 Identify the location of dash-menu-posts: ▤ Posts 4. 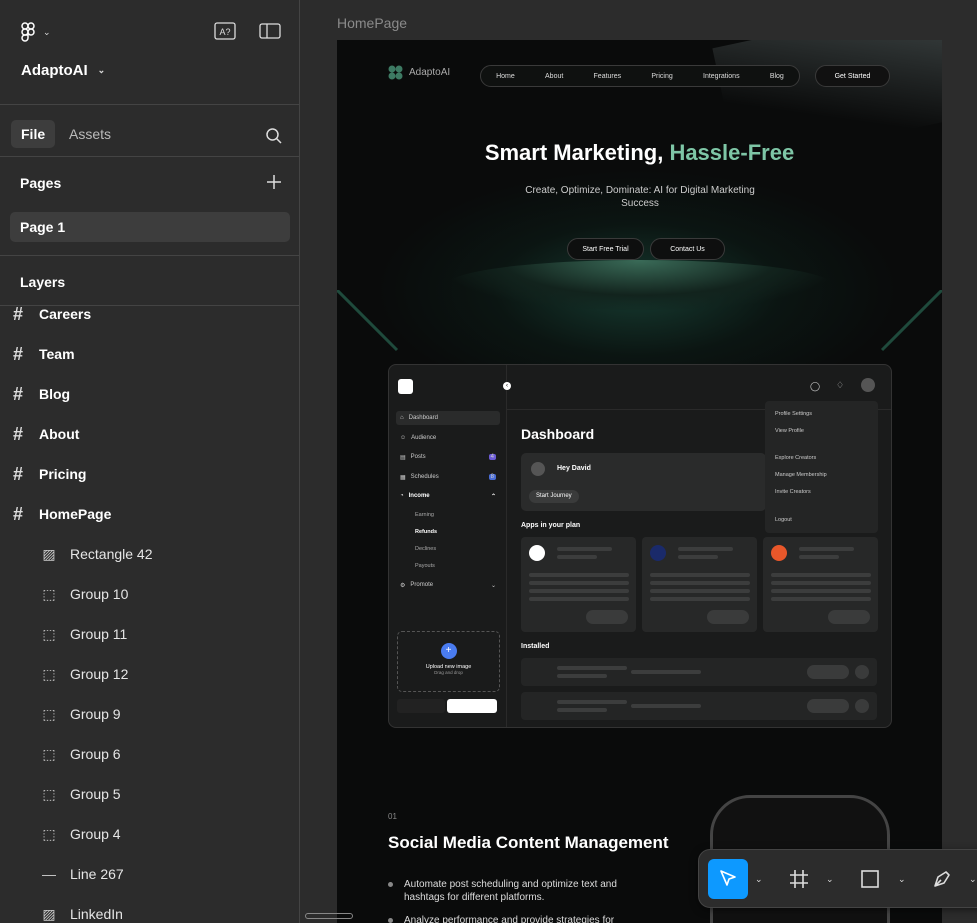
(448, 457).